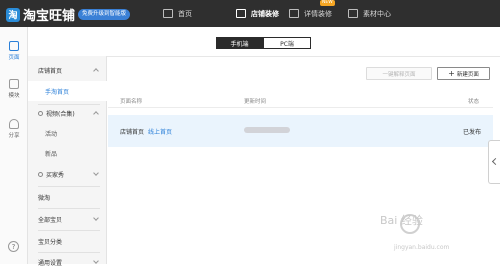  I want to click on chevron-left-icon, so click(495, 161).